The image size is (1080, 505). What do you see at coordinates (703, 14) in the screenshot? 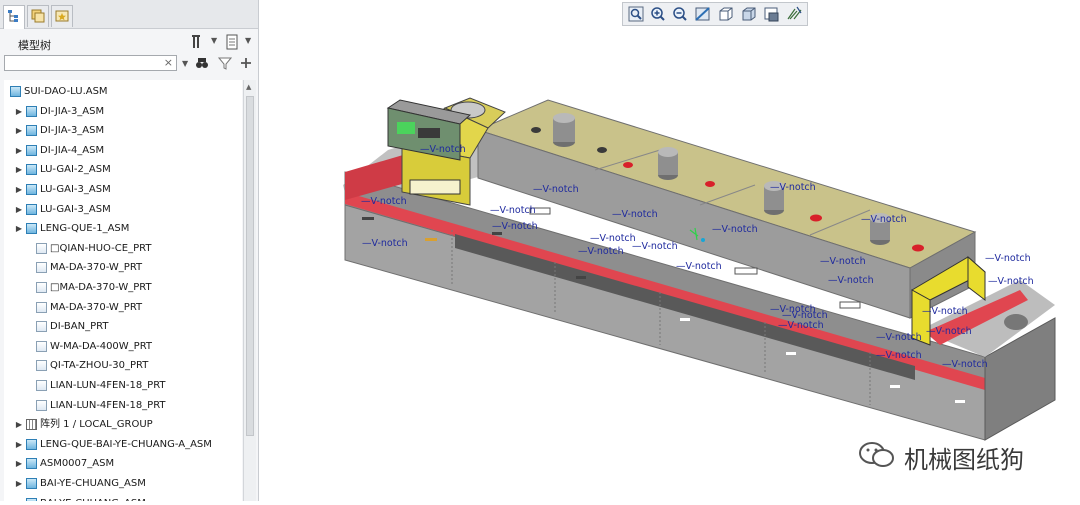
I see `repaint-icon` at bounding box center [703, 14].